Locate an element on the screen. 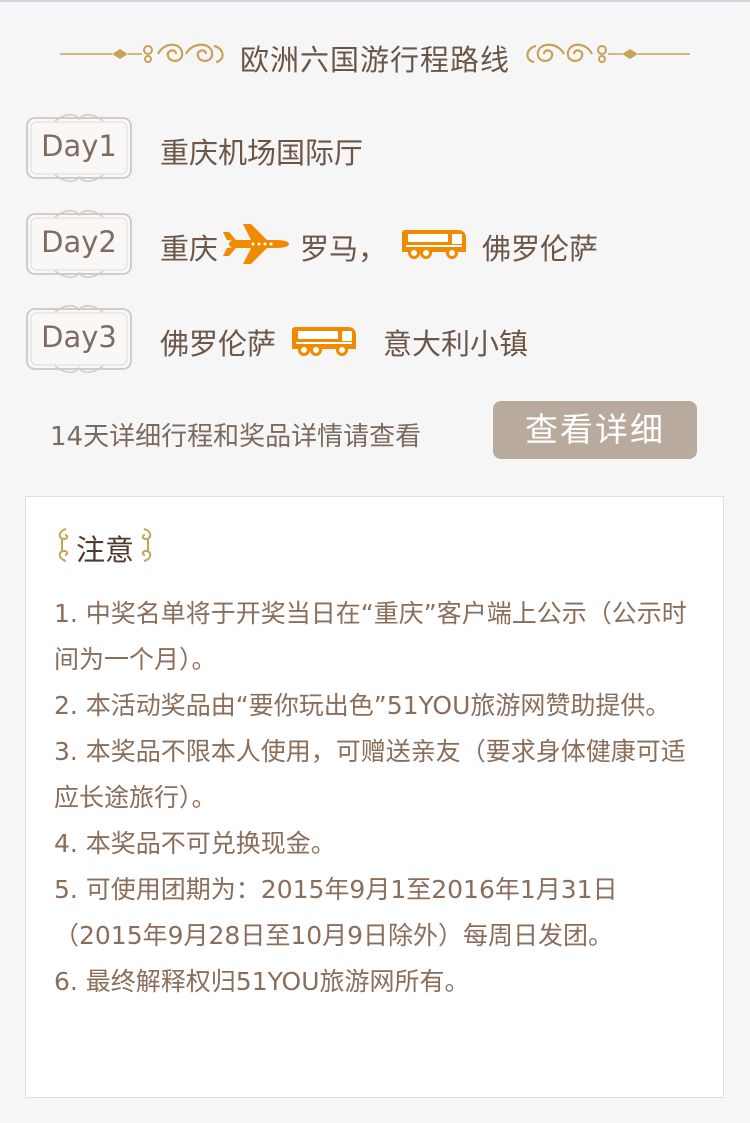  day-label: Day3 is located at coordinates (79, 337).